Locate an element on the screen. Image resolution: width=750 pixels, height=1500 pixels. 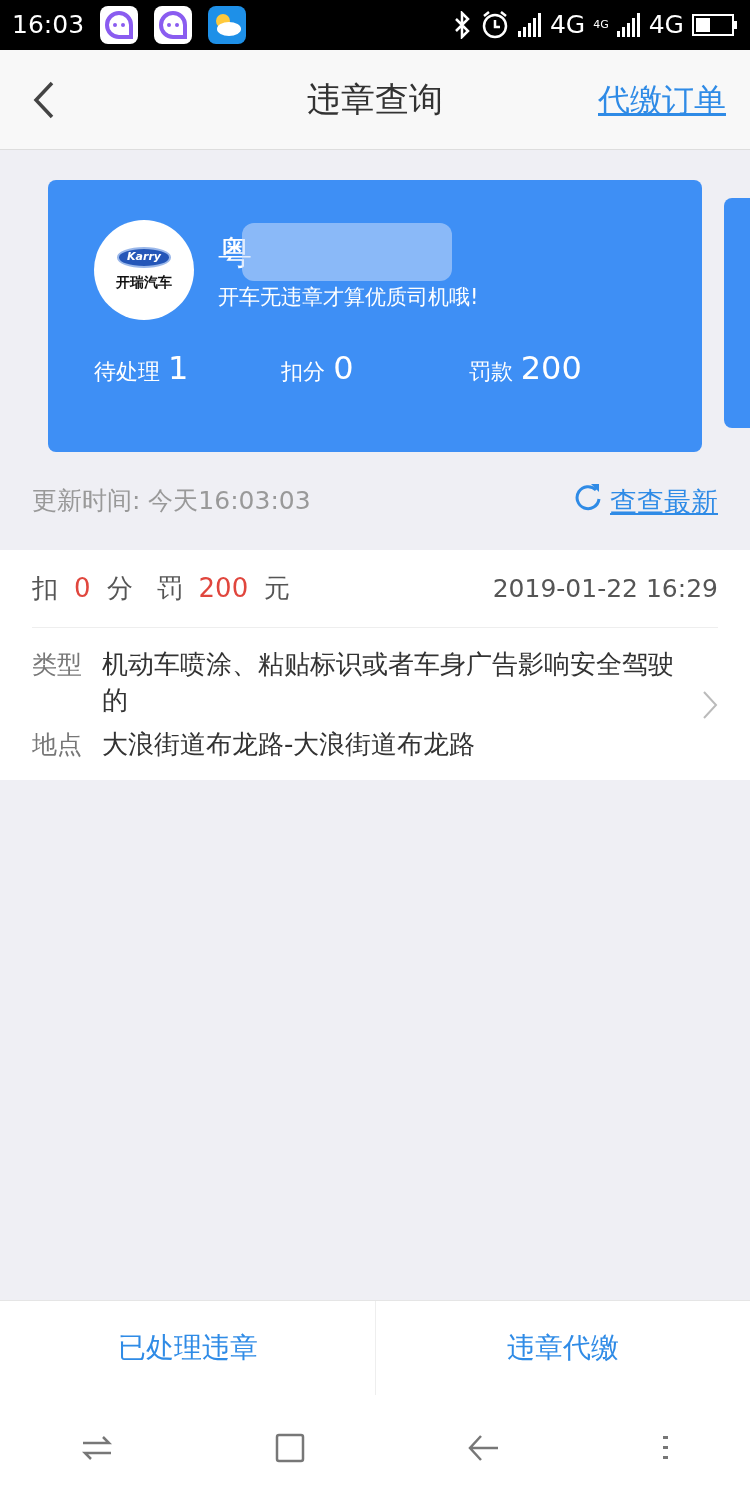
stat-label: 罚款 is located at coordinates (490, 372).